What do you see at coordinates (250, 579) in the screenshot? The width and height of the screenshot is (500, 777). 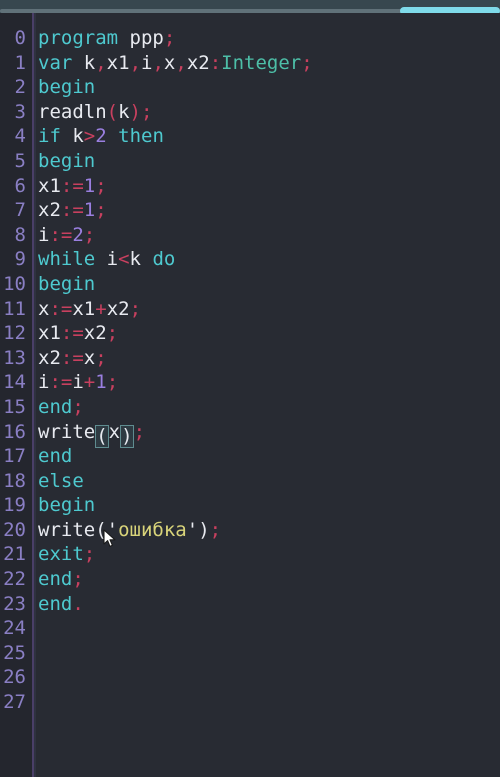 I see `code-line: 22 end;` at bounding box center [250, 579].